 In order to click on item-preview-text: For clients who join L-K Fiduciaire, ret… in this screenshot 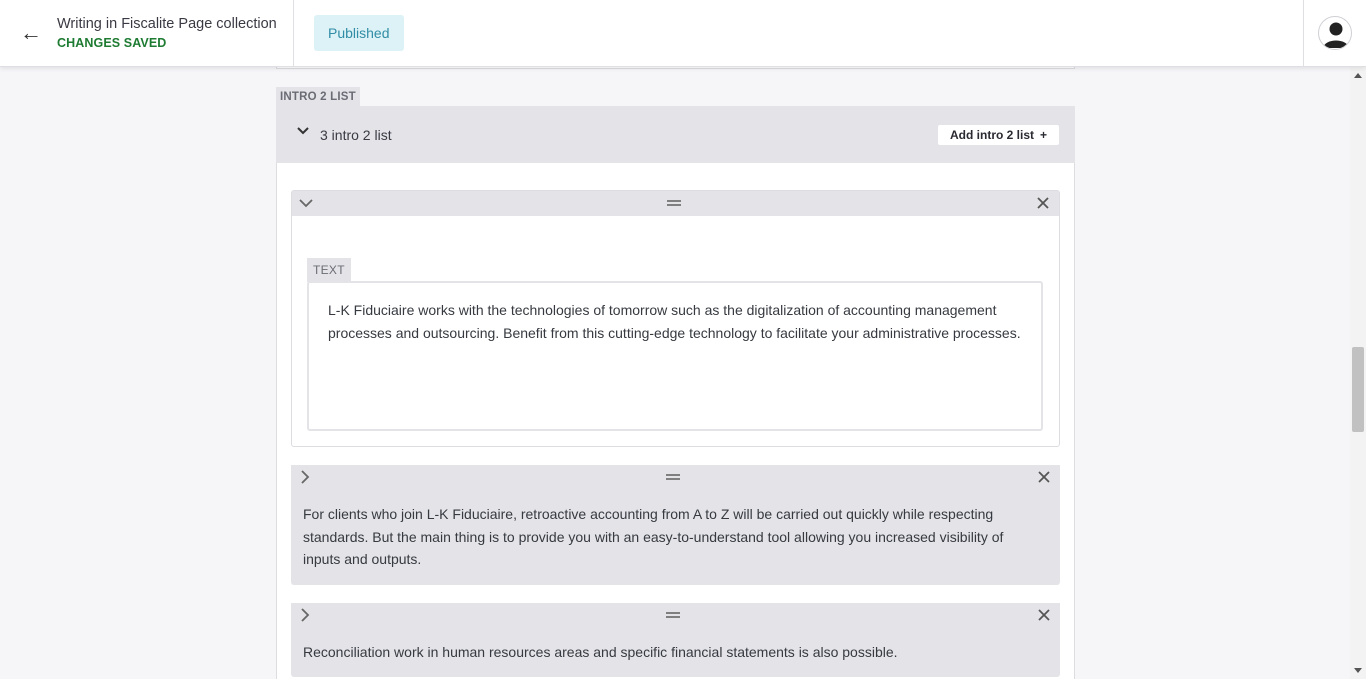, I will do `click(653, 536)`.